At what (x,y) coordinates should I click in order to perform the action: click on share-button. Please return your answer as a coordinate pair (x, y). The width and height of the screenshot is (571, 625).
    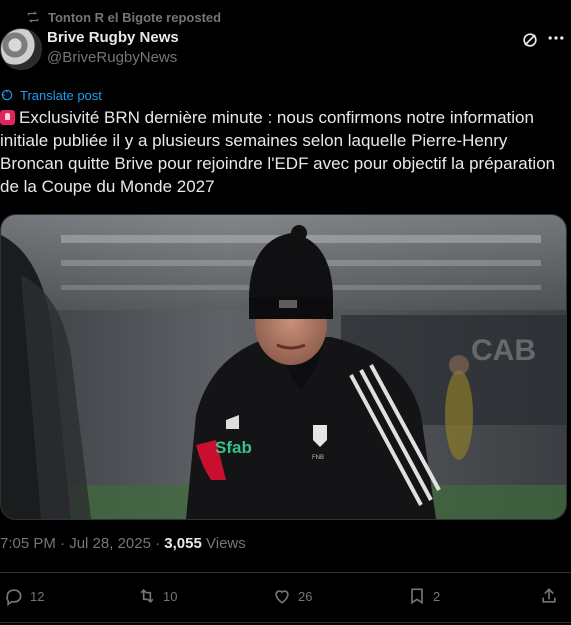
    Looking at the image, I should click on (549, 596).